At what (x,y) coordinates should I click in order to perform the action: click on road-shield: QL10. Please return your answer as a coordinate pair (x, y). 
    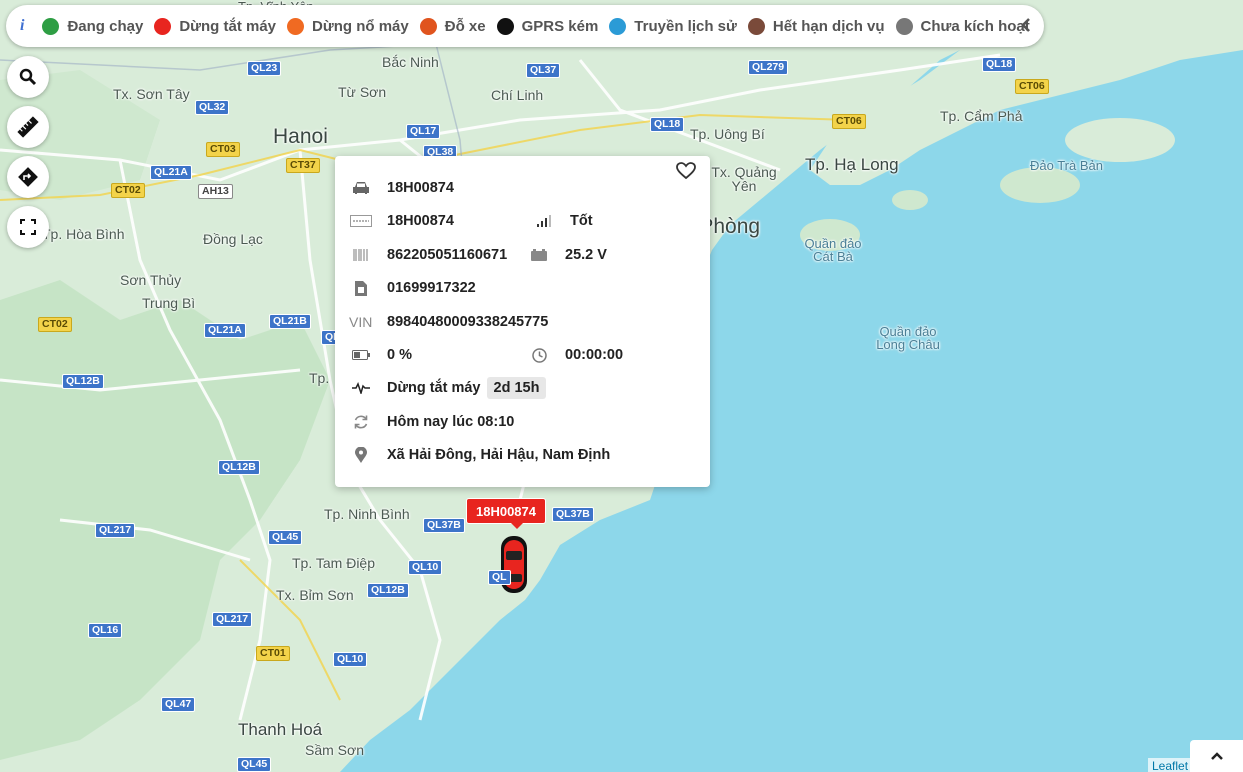
    Looking at the image, I should click on (350, 659).